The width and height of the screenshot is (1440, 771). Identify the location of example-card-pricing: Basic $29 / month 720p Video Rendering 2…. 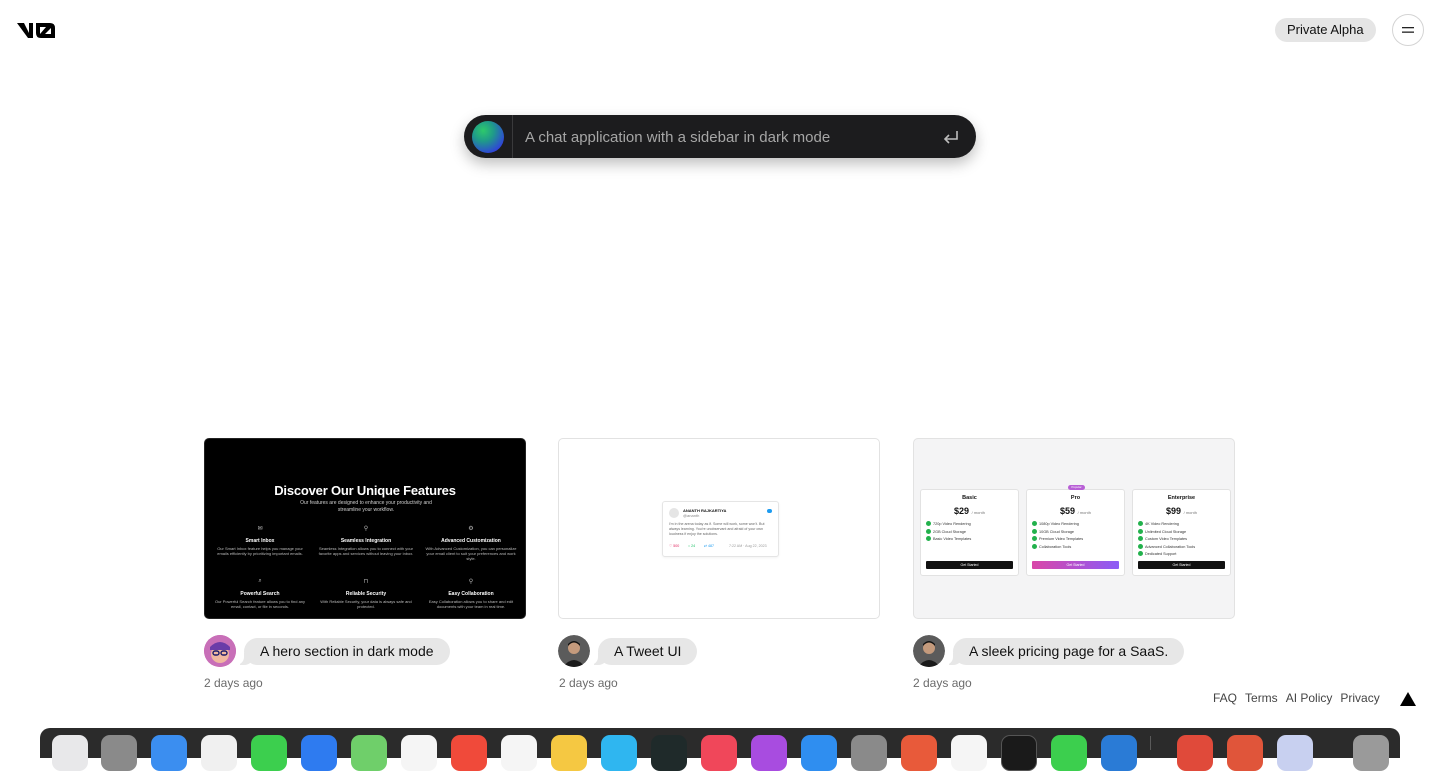
(1074, 528).